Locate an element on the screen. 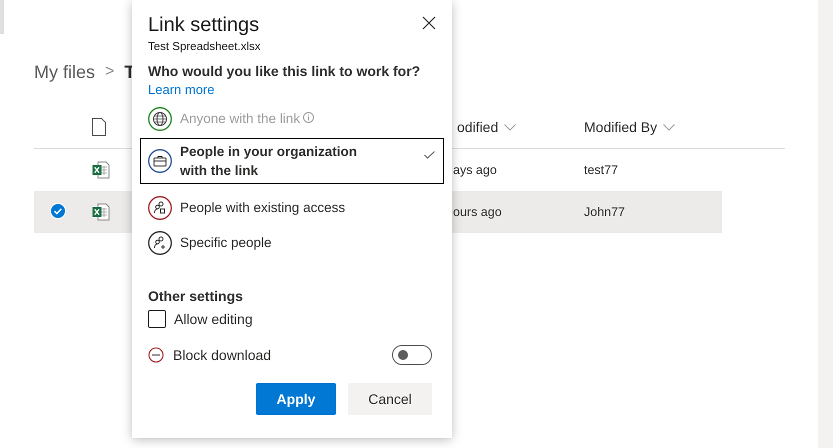  table-cell-text: John77 is located at coordinates (605, 212).